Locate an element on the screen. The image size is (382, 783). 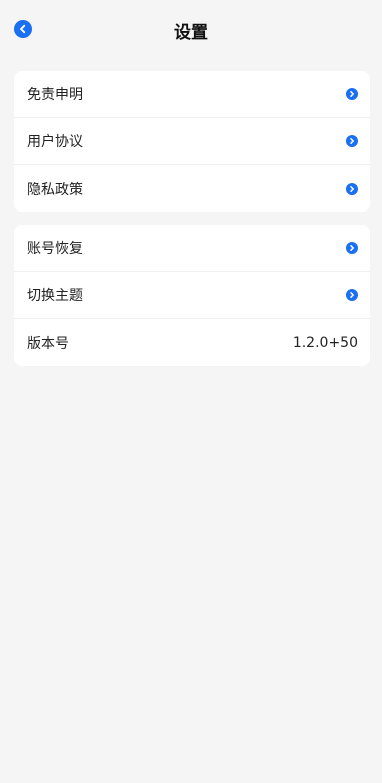
row-label: 账号恢复 is located at coordinates (55, 249).